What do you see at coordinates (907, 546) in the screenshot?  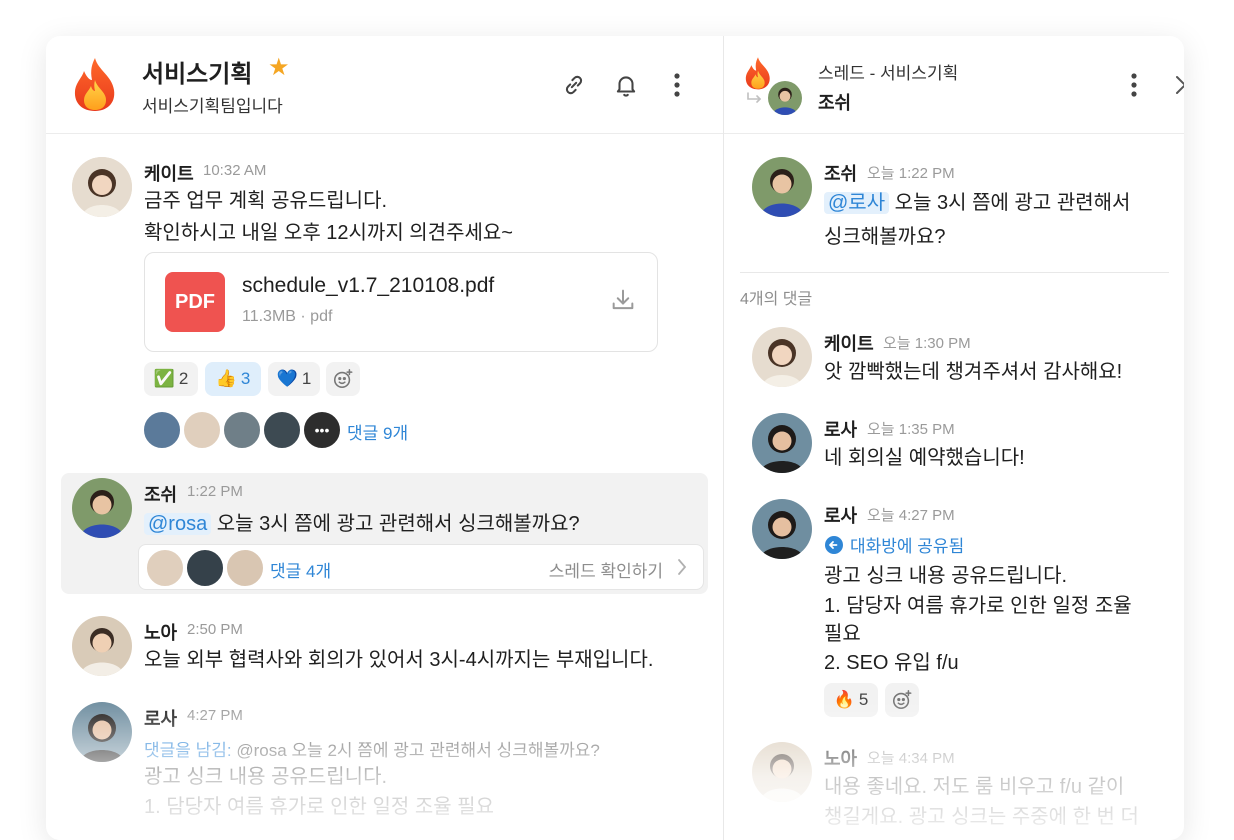 I see `shared-label: 대화방에 공유됨` at bounding box center [907, 546].